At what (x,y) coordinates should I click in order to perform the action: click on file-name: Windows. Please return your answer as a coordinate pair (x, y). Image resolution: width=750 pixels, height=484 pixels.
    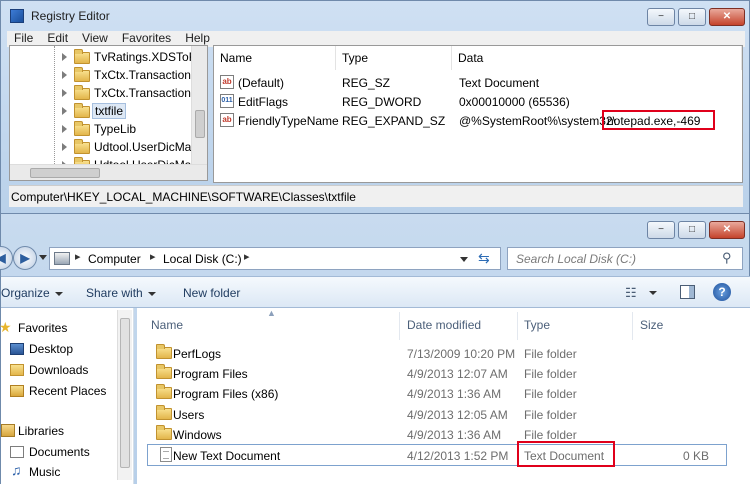
    Looking at the image, I should click on (197, 435).